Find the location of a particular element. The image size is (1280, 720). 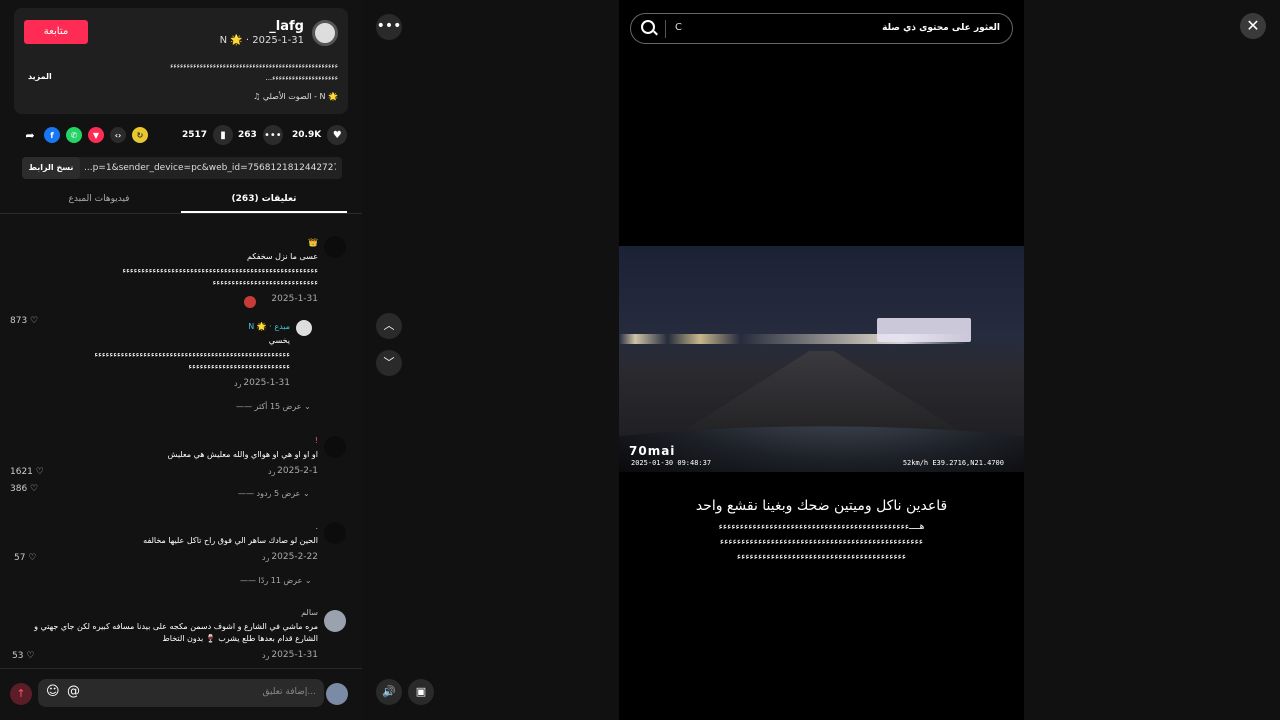

user-avatar is located at coordinates (337, 694).